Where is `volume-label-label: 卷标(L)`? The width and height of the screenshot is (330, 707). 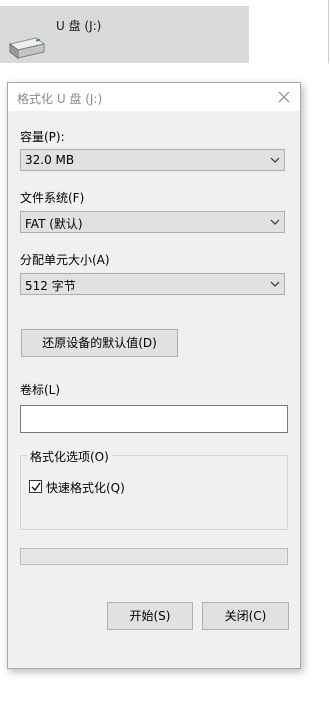
volume-label-label: 卷标(L) is located at coordinates (40, 390).